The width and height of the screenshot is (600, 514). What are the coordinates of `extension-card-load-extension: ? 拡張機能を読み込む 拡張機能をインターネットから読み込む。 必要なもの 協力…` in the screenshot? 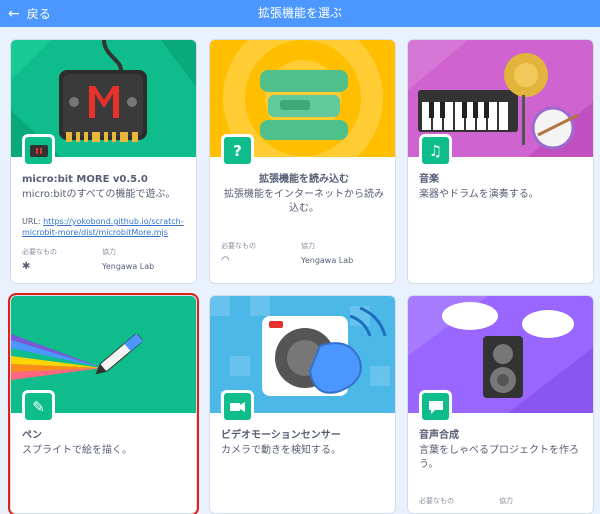 It's located at (302, 161).